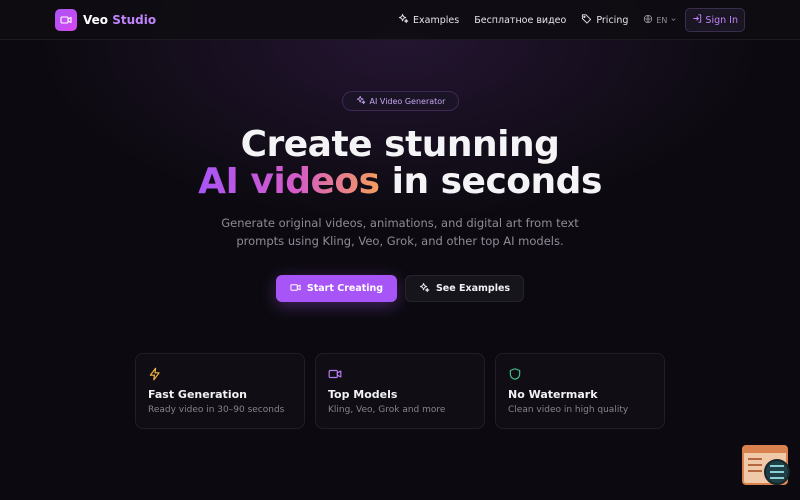 The width and height of the screenshot is (800, 500). I want to click on hero-title-line-2: AI videos in seconds, so click(400, 181).